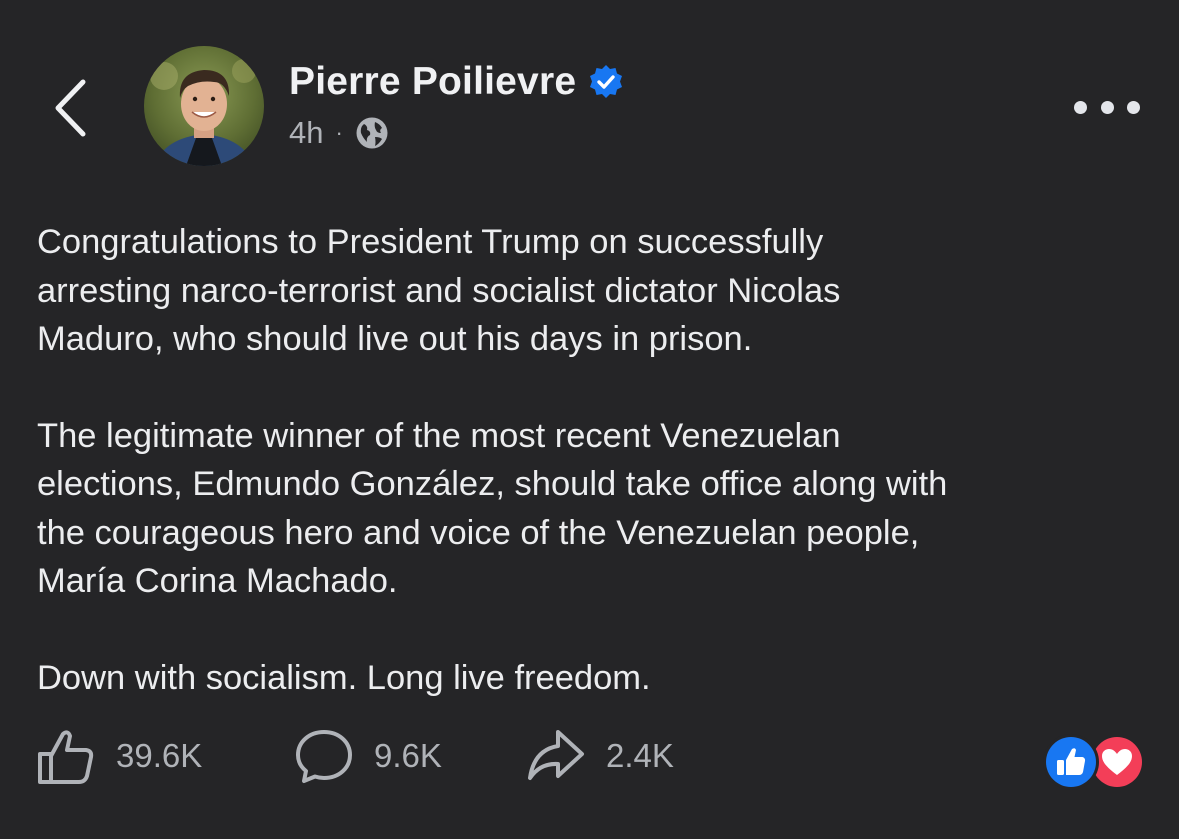 This screenshot has width=1179, height=839. I want to click on like-count: 39.6K, so click(159, 755).